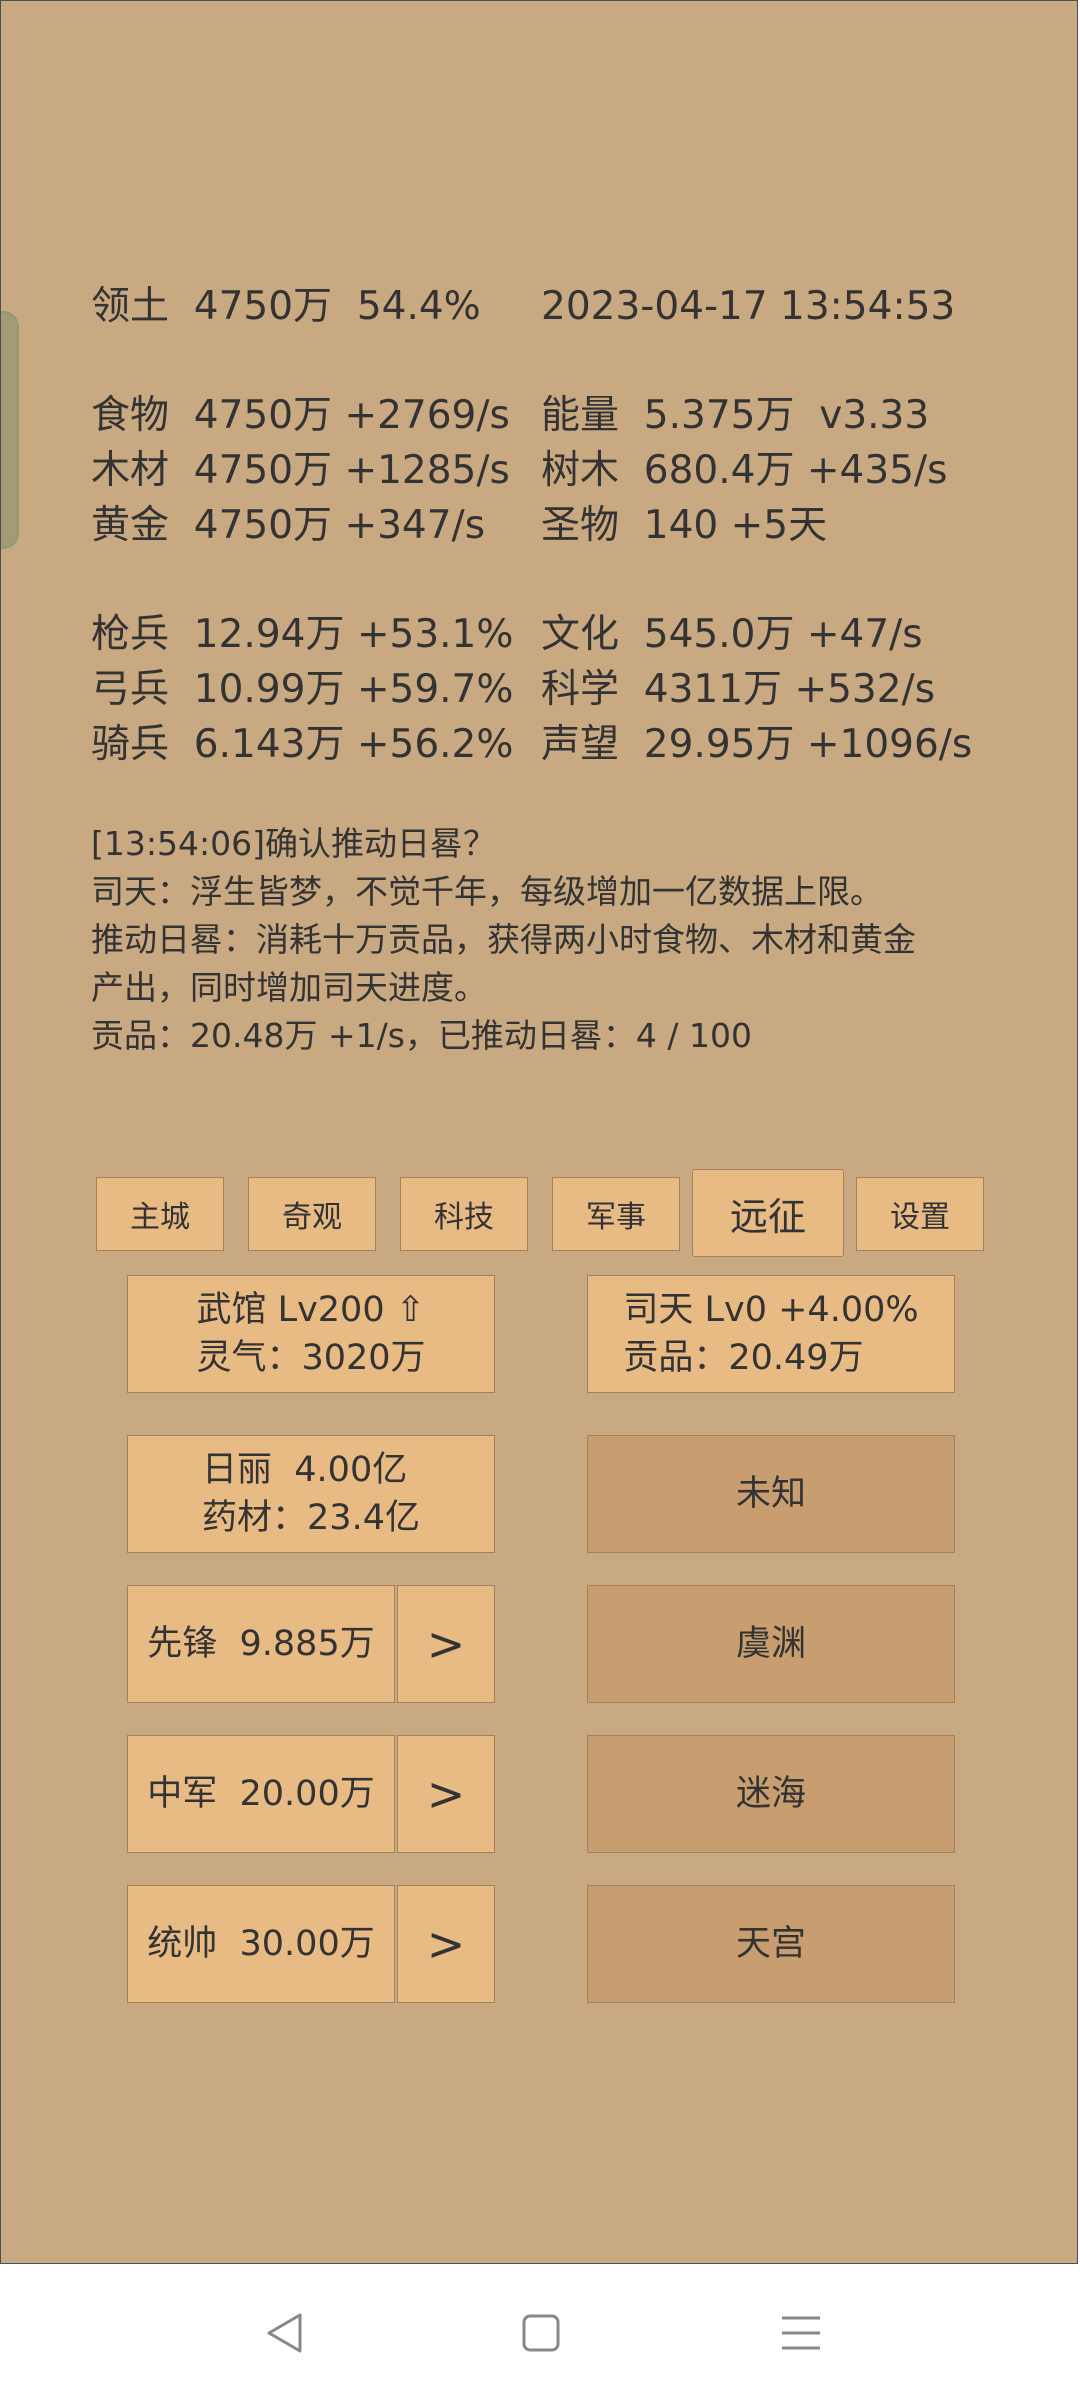 Image resolution: width=1080 pixels, height=2400 pixels. Describe the element at coordinates (311, 1334) in the screenshot. I see `wuguan-button: 武馆 Lv200 ⇧ 灵气：3020万` at that location.